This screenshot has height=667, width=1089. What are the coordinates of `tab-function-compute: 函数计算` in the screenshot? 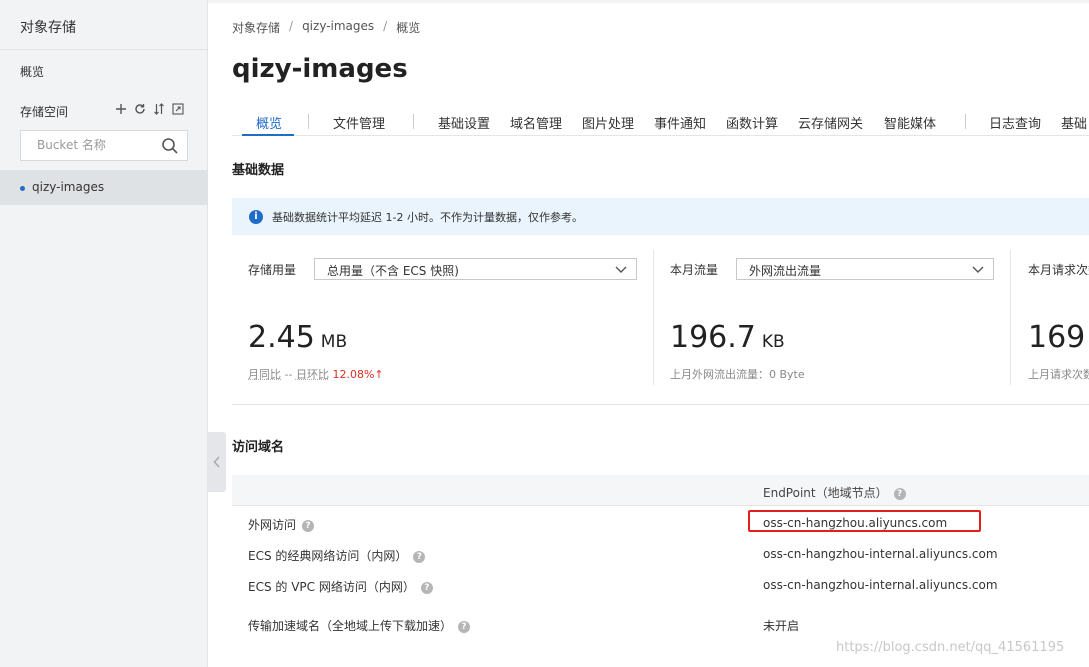 It's located at (752, 122).